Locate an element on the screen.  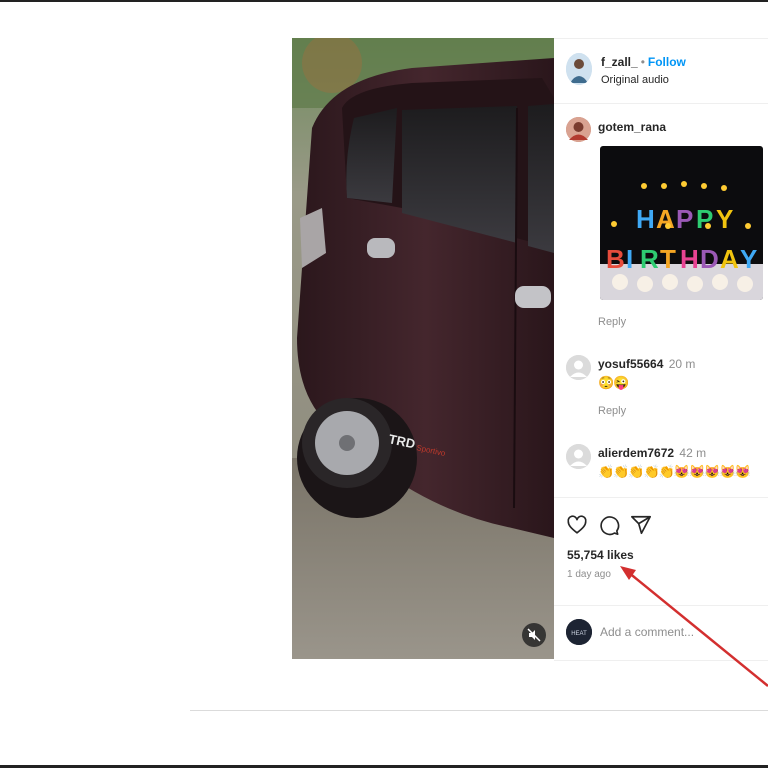
audio-label: Original audio is located at coordinates (635, 80).